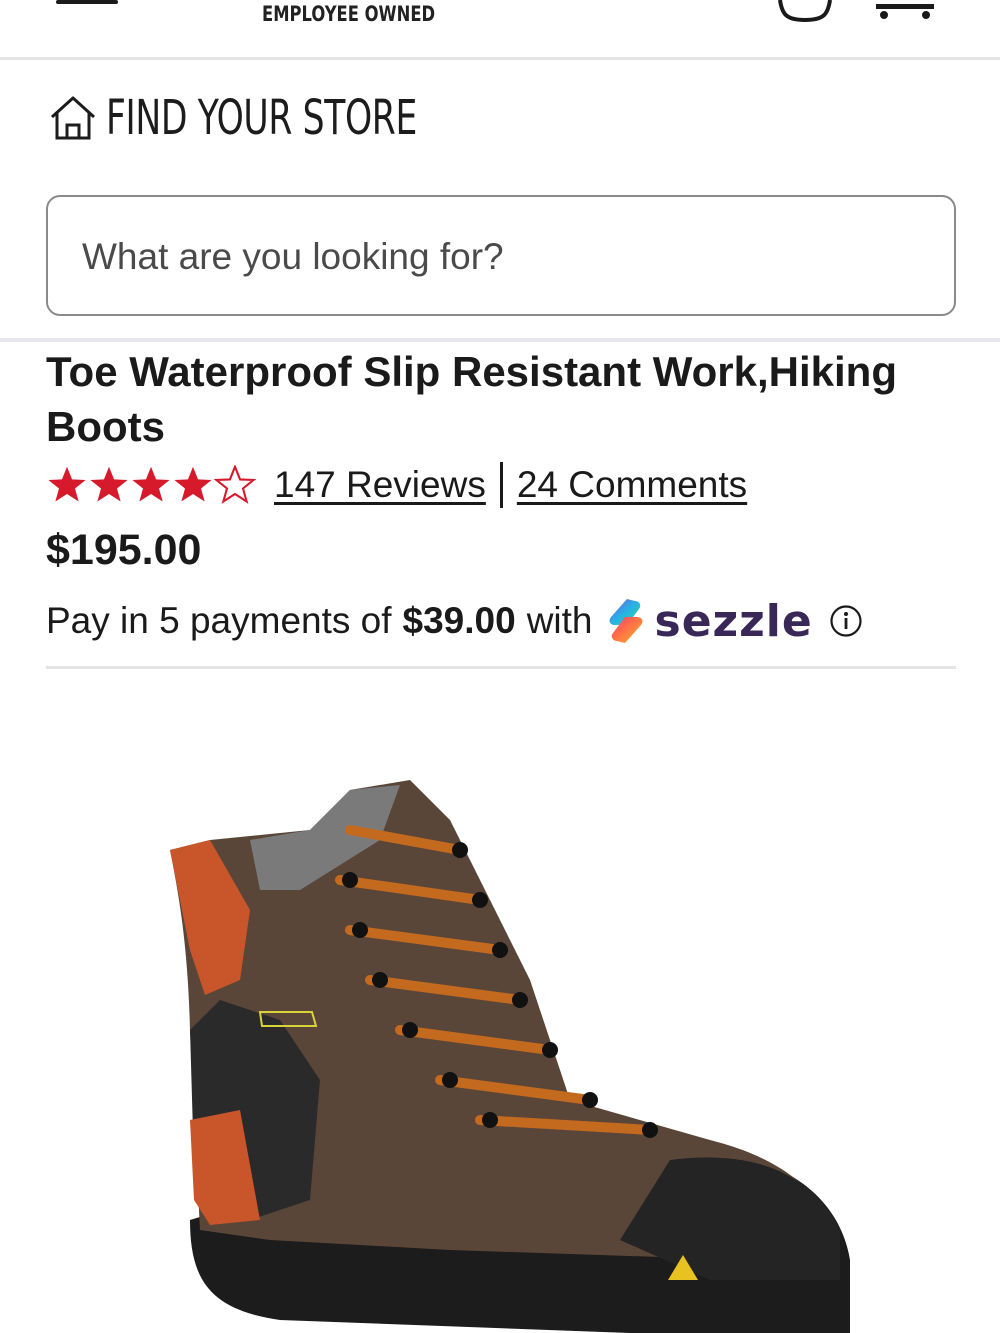 The image size is (1000, 1333). Describe the element at coordinates (559, 620) in the screenshot. I see `installment-suffix: with` at that location.